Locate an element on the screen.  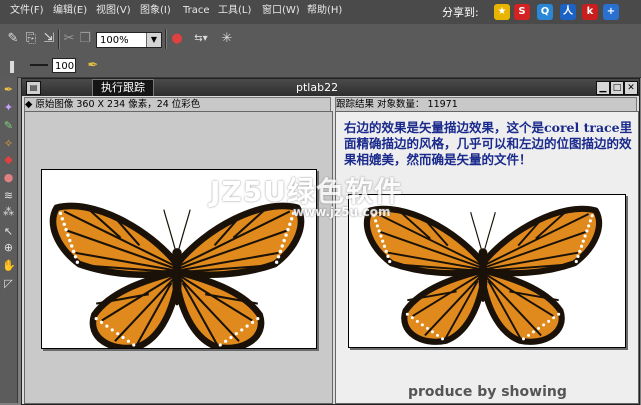
right-pane-header: 跟踪结果 对象数量： 11971 is located at coordinates (486, 104).